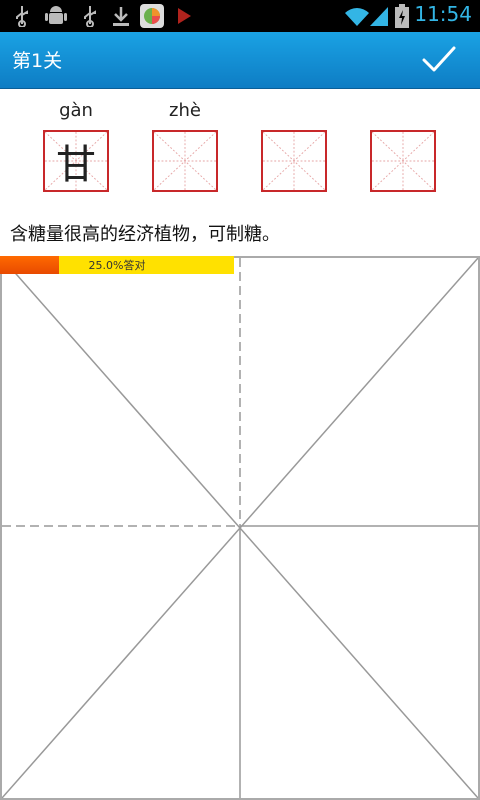  I want to click on hint-sentence: 含糖量很高的经济植物，可制糖。, so click(145, 234).